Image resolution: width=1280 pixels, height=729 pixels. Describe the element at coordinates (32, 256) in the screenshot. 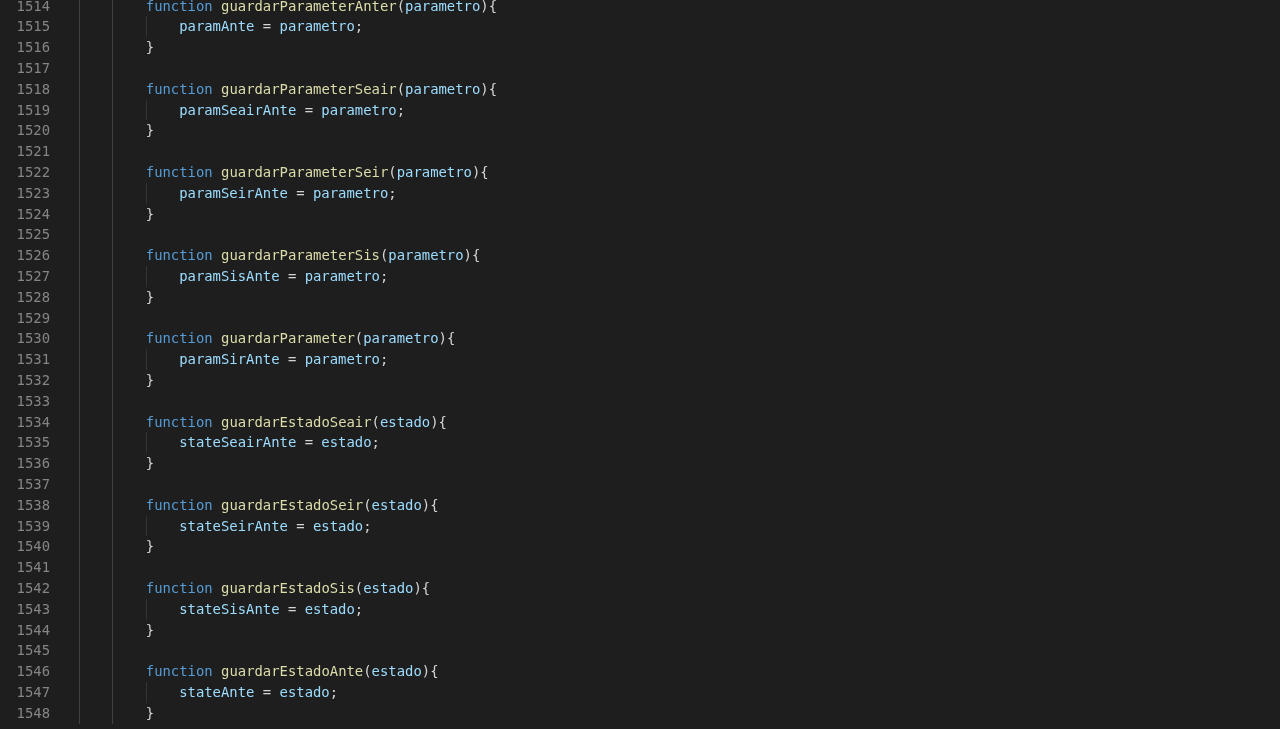

I see `line-number: 1526` at that location.